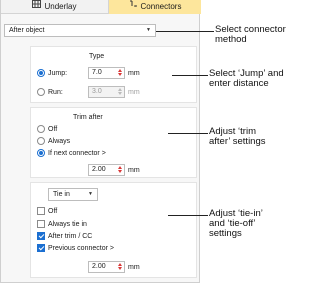  I want to click on callout-trim-after: Adjust ‘trim after’ settings, so click(237, 137).